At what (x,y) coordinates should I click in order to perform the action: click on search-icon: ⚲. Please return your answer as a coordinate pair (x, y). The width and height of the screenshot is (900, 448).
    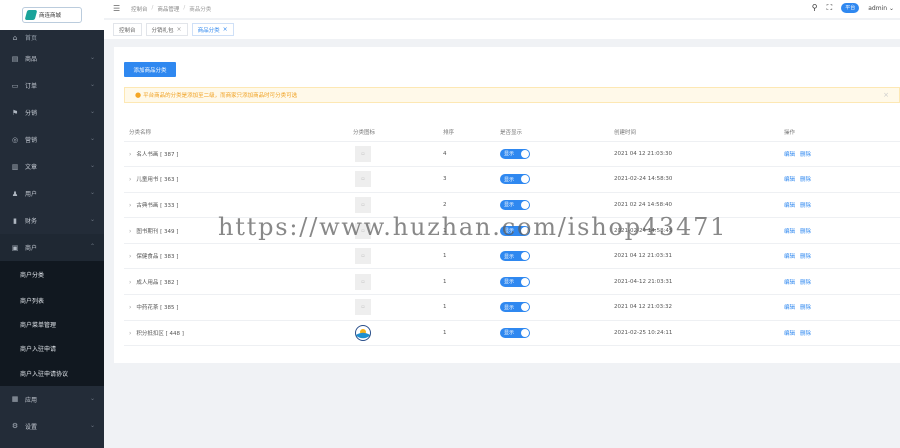
    Looking at the image, I should click on (815, 8).